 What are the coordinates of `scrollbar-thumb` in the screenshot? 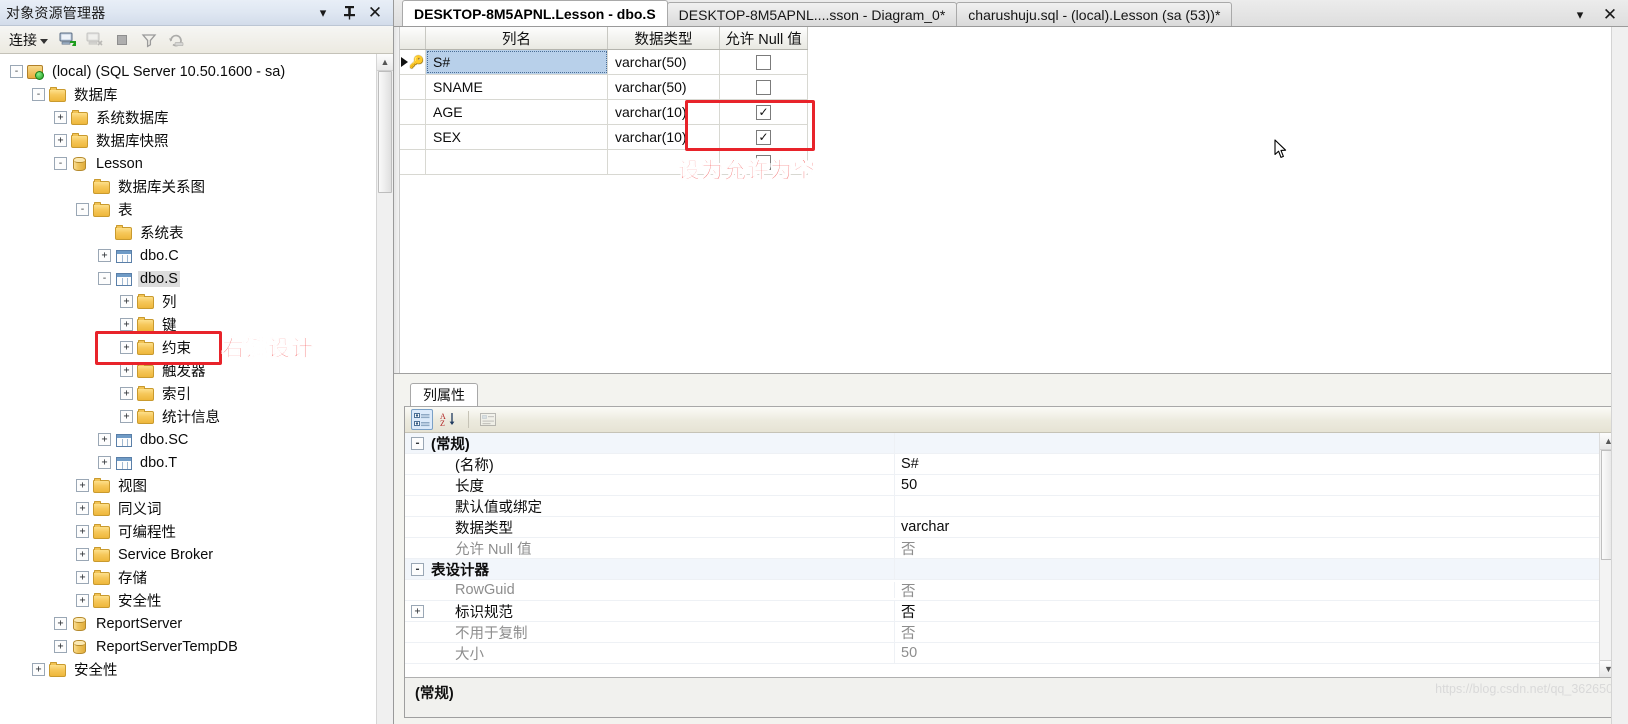 It's located at (385, 132).